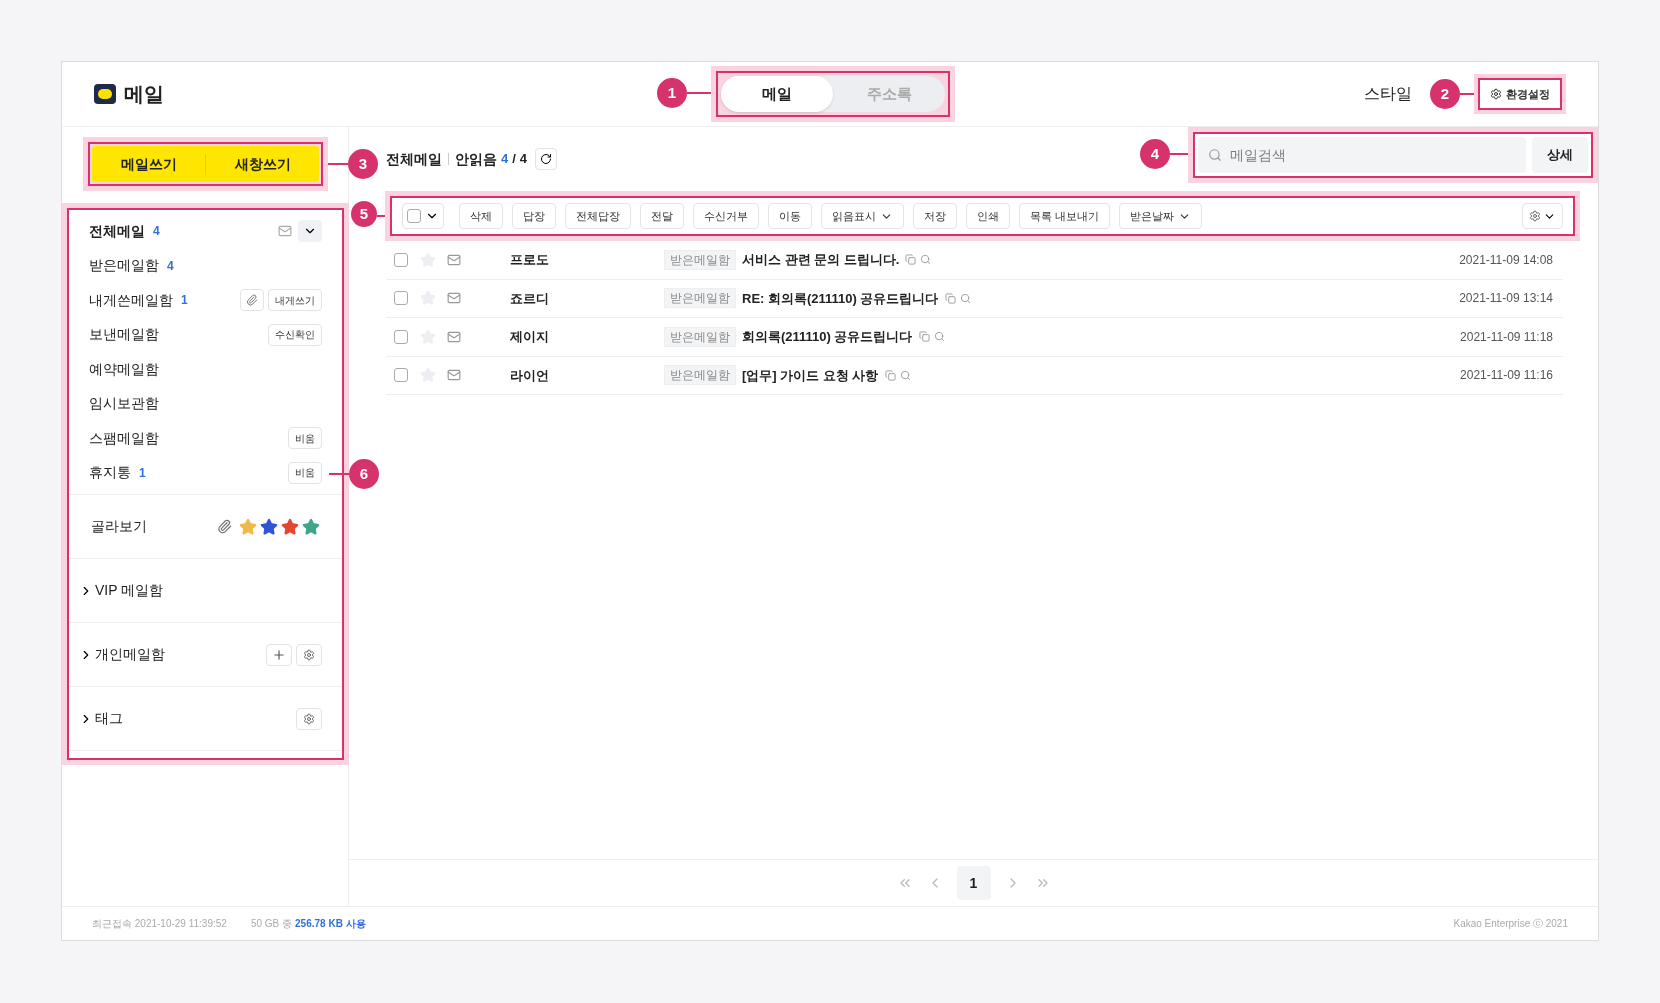 This screenshot has height=1003, width=1660. What do you see at coordinates (1510, 924) in the screenshot?
I see `copyright-text: Kakao Enterprise ⓒ 2021` at bounding box center [1510, 924].